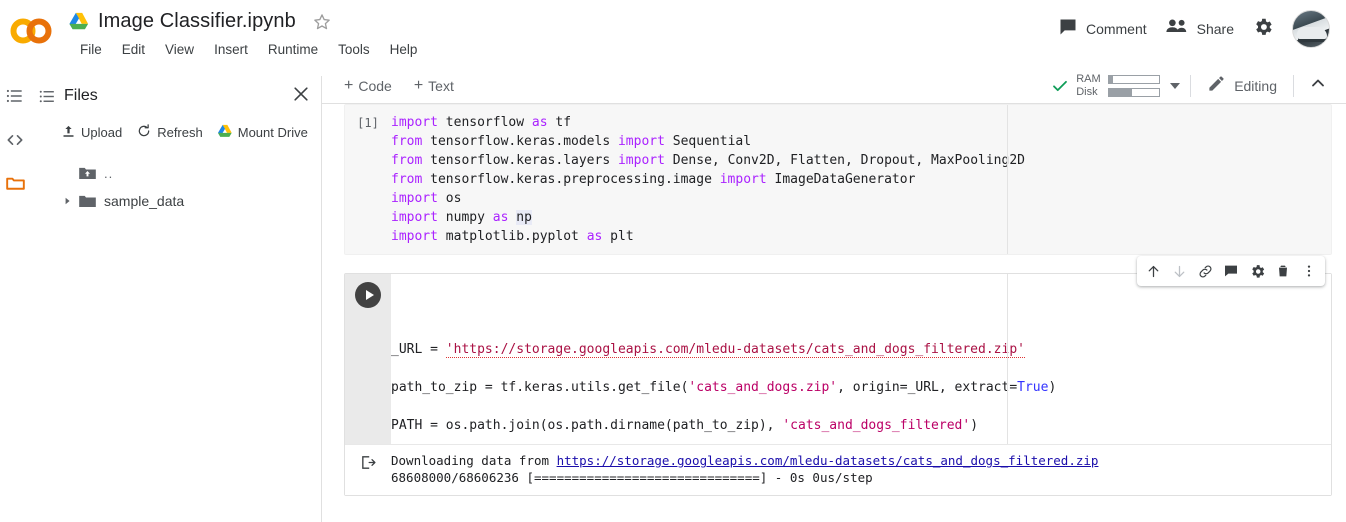  What do you see at coordinates (1215, 29) in the screenshot?
I see `share-label: Share` at bounding box center [1215, 29].